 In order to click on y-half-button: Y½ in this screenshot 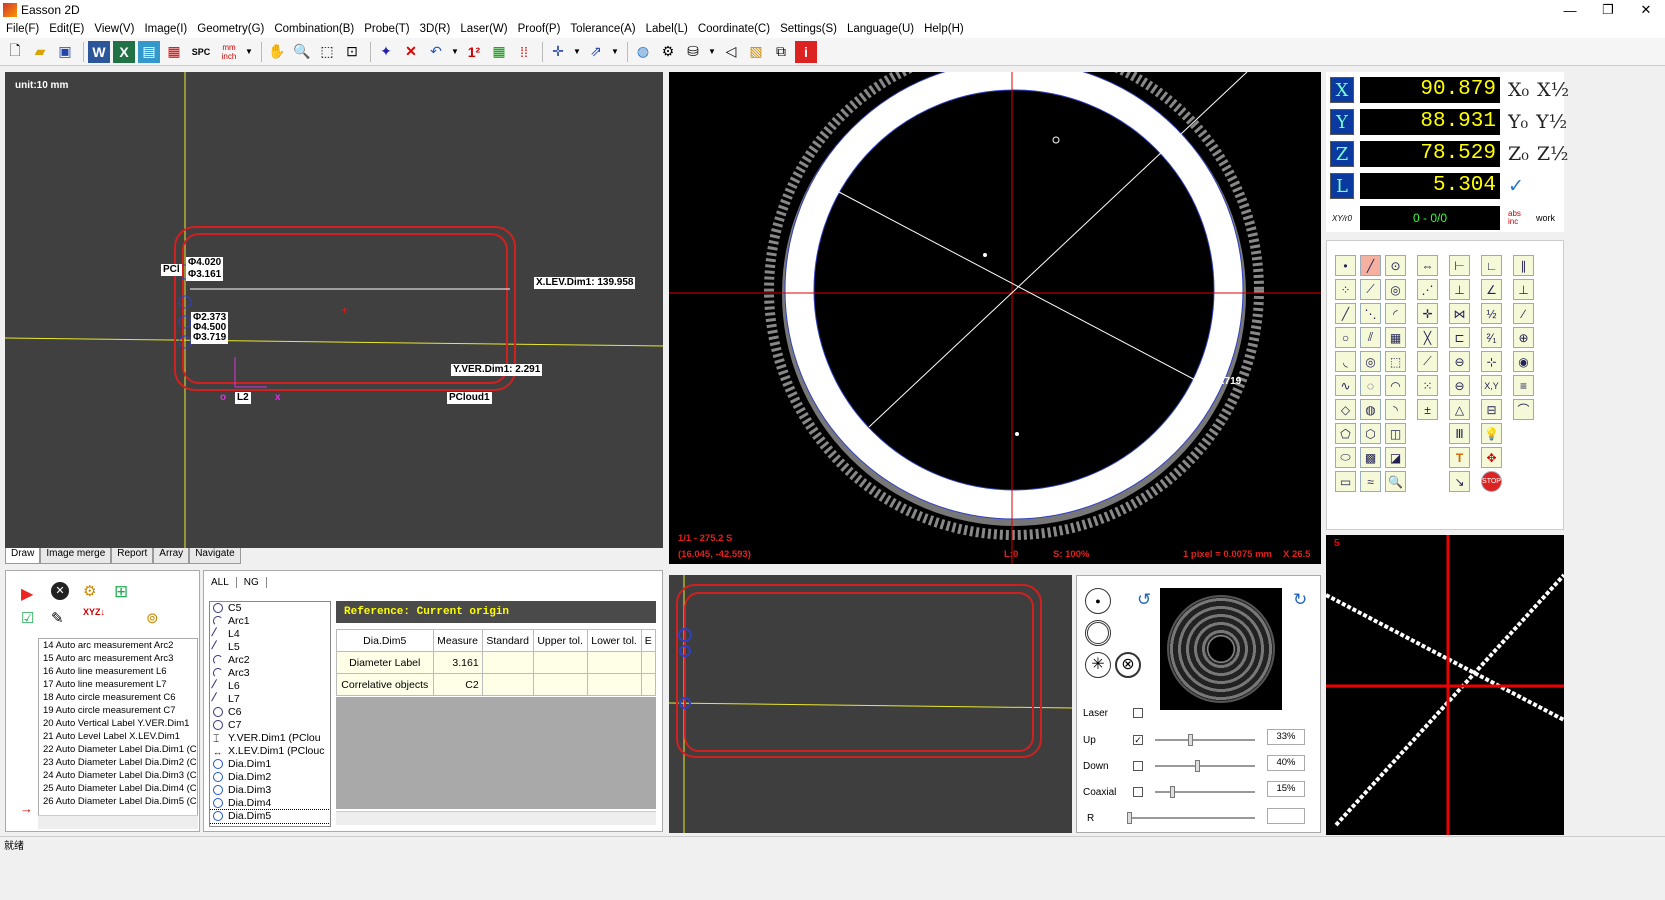, I will do `click(1551, 122)`.